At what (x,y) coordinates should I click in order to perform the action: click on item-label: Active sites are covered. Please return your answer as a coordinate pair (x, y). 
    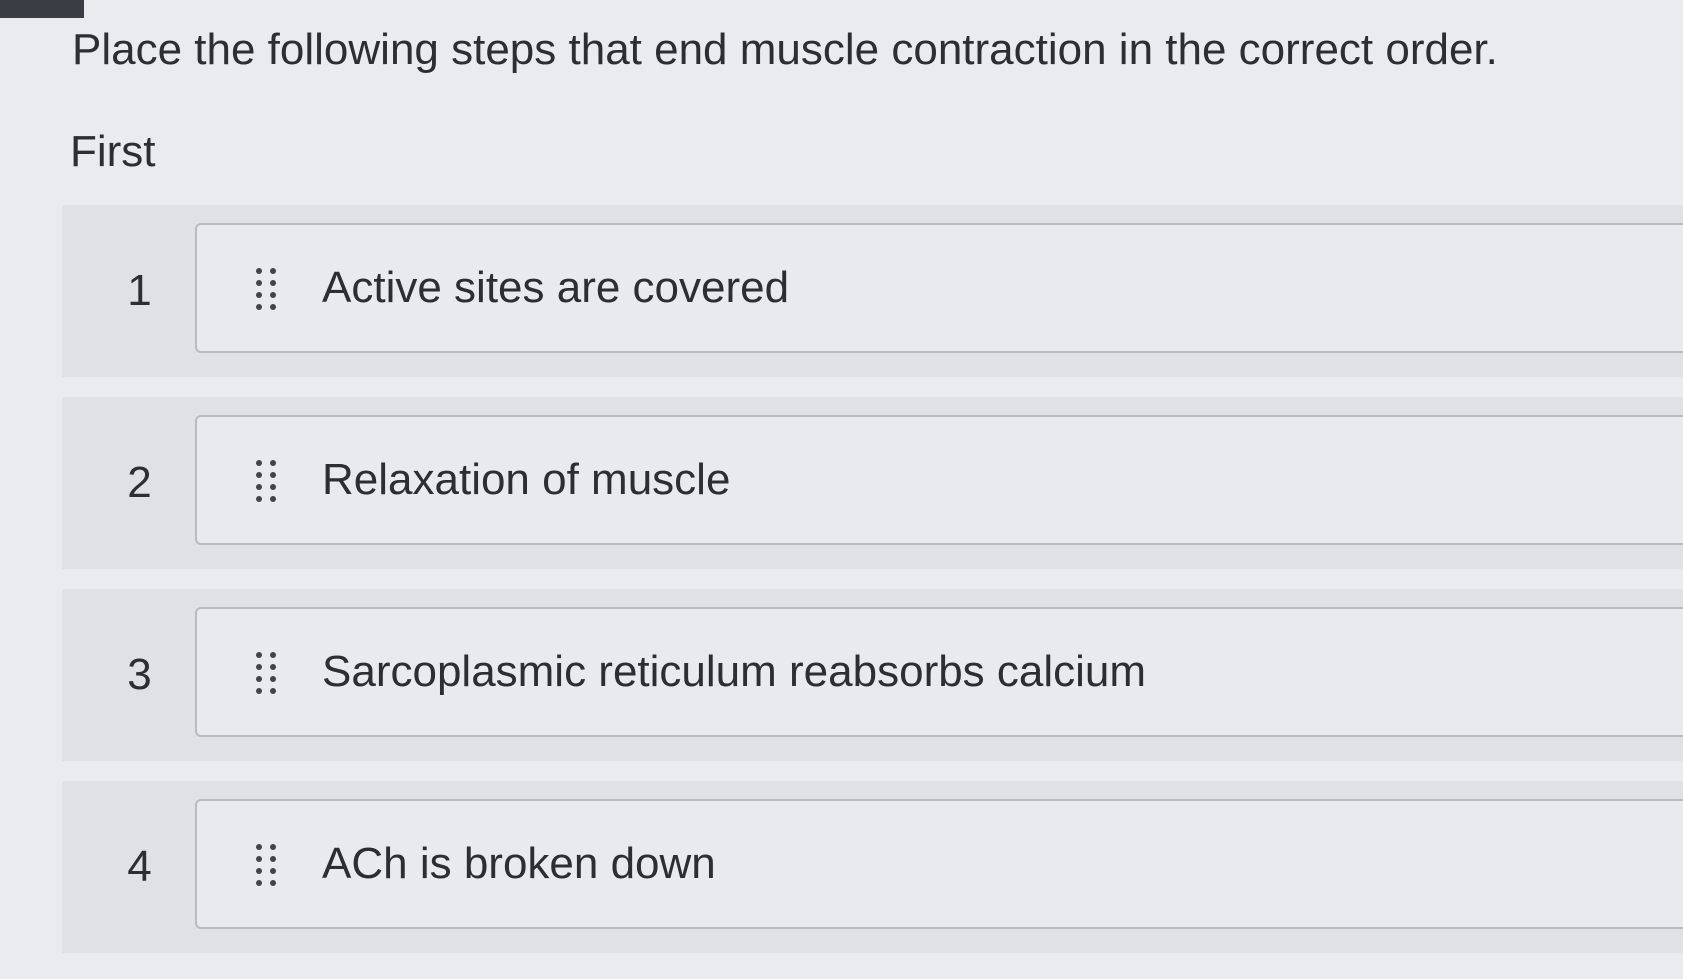
    Looking at the image, I should click on (556, 287).